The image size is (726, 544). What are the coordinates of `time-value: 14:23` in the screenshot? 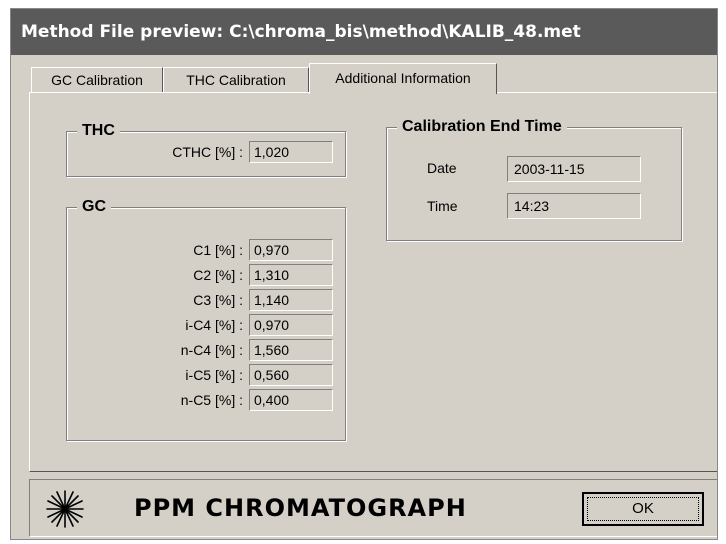 It's located at (574, 206).